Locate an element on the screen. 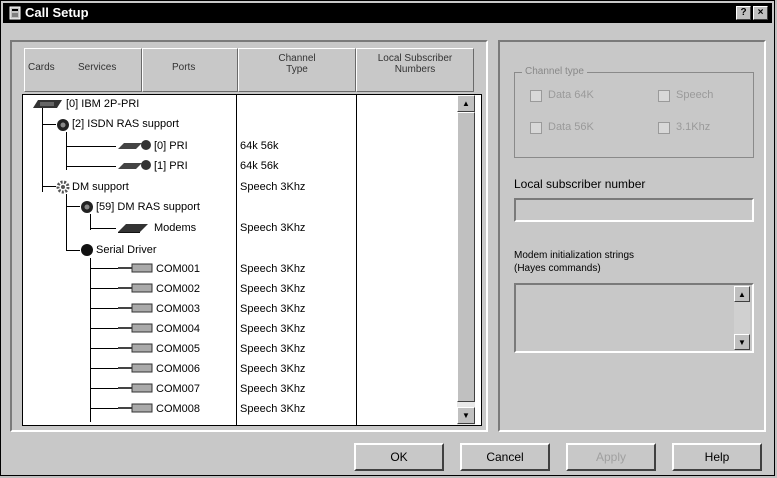  ok-button: OK is located at coordinates (399, 457).